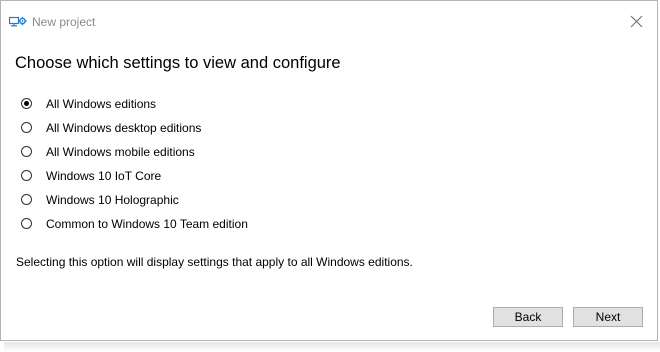  What do you see at coordinates (608, 317) in the screenshot?
I see `next-button: Next` at bounding box center [608, 317].